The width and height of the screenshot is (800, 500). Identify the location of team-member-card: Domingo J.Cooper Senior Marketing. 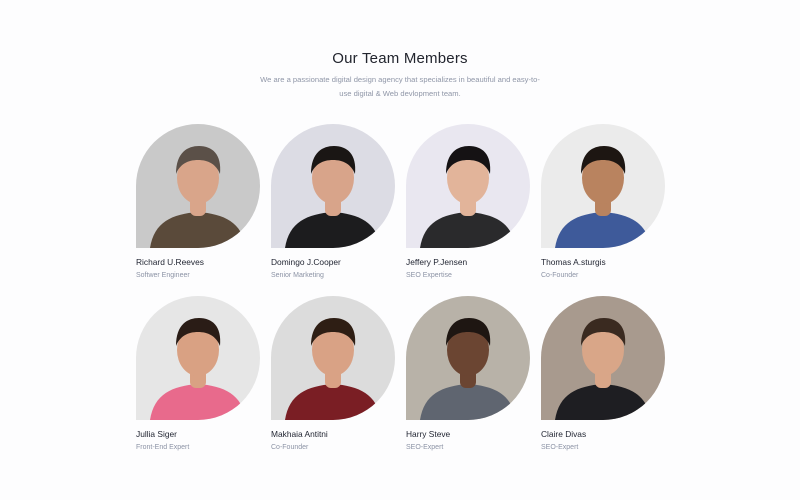
(333, 204).